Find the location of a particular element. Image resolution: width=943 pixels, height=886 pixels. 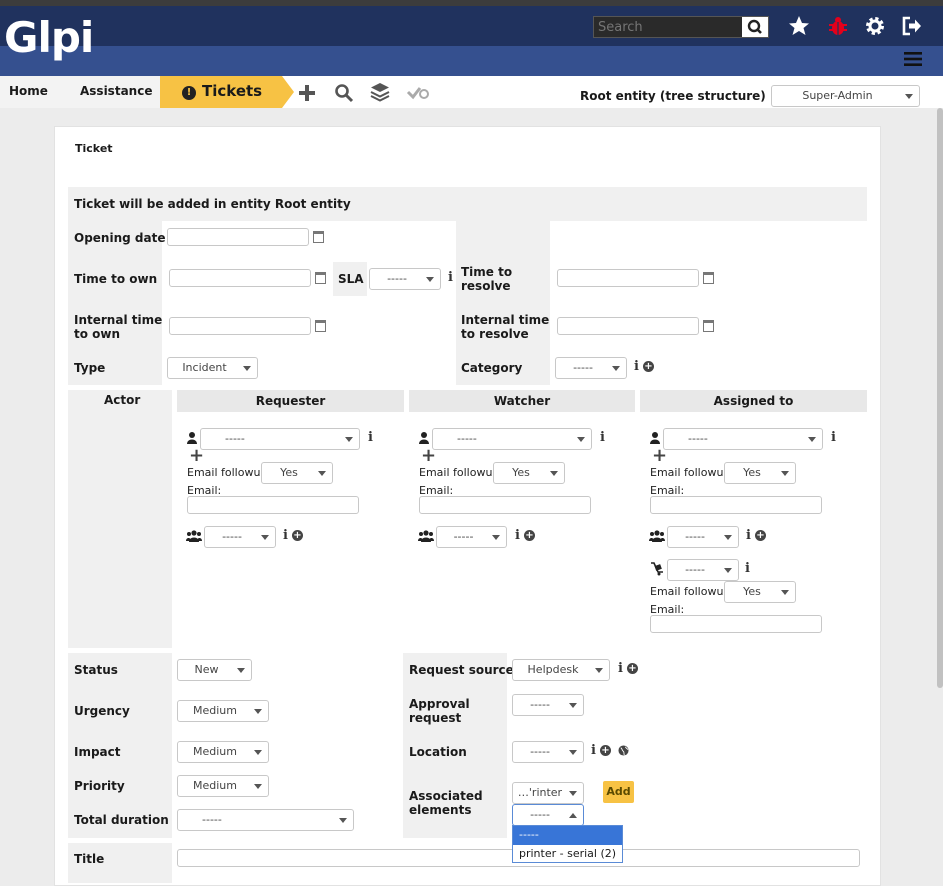

assigned-email-followup-value: Yes is located at coordinates (752, 472).